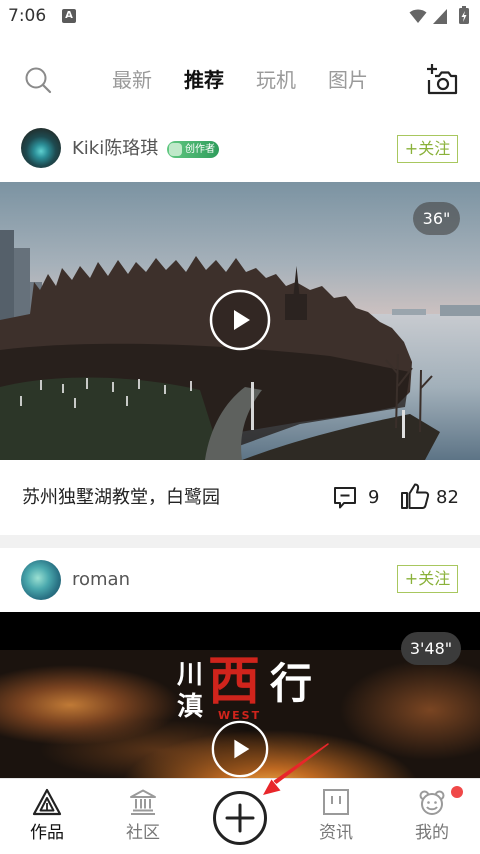 Image resolution: width=480 pixels, height=854 pixels. I want to click on thumbs-up-icon, so click(415, 496).